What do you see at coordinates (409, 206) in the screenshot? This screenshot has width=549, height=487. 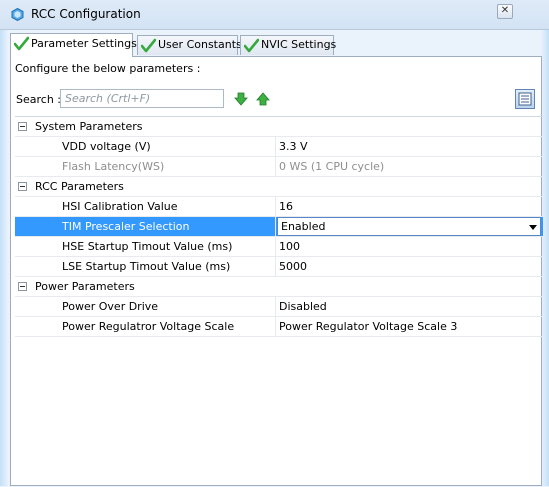 I see `param-value: 16` at bounding box center [409, 206].